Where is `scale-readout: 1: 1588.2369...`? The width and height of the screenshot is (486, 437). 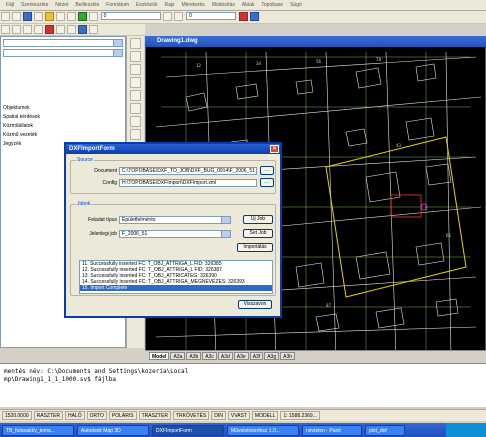 scale-readout: 1: 1588.2369... is located at coordinates (300, 415).